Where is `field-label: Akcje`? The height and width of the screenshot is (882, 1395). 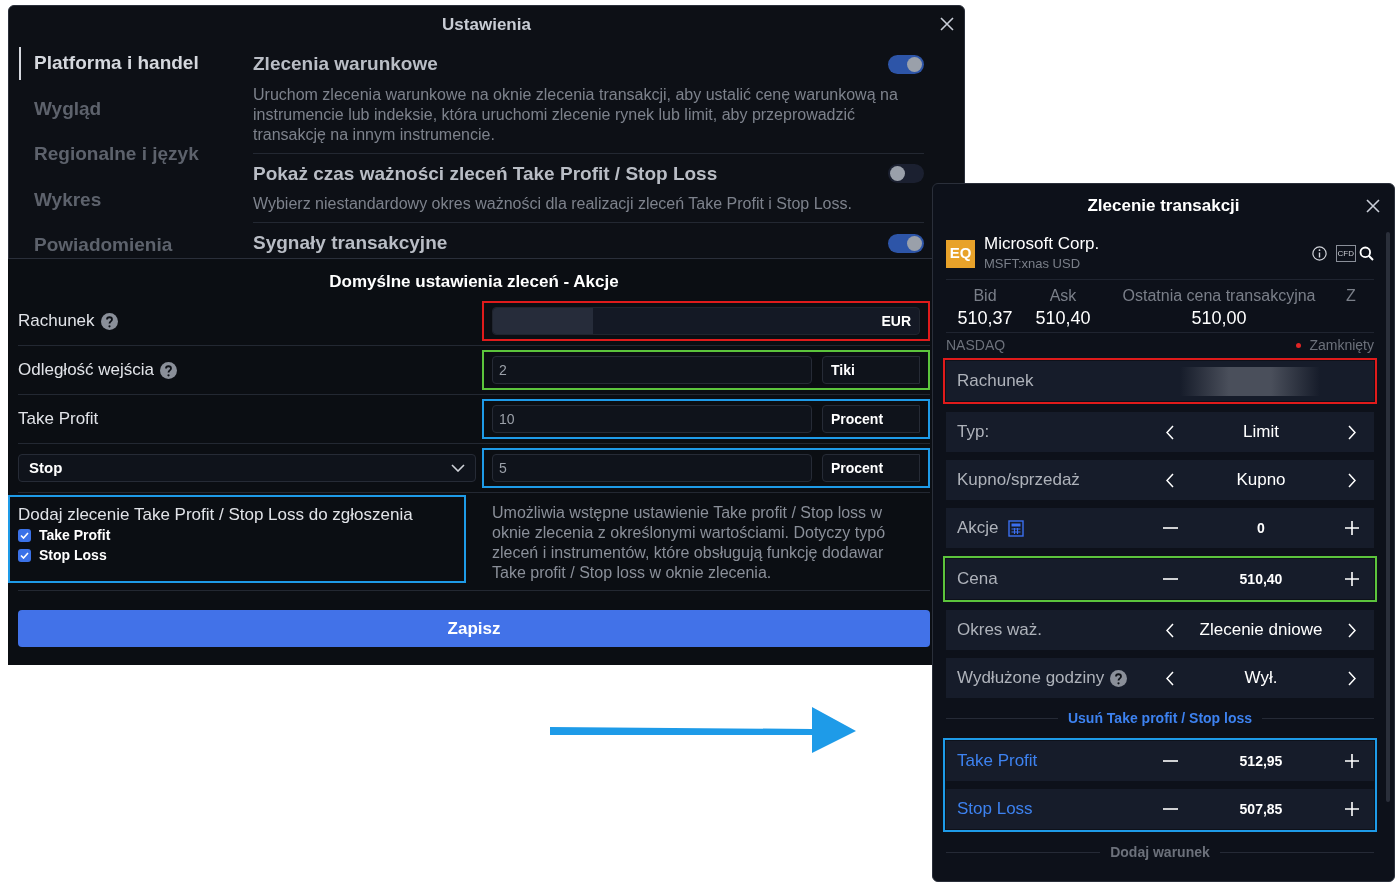 field-label: Akcje is located at coordinates (978, 528).